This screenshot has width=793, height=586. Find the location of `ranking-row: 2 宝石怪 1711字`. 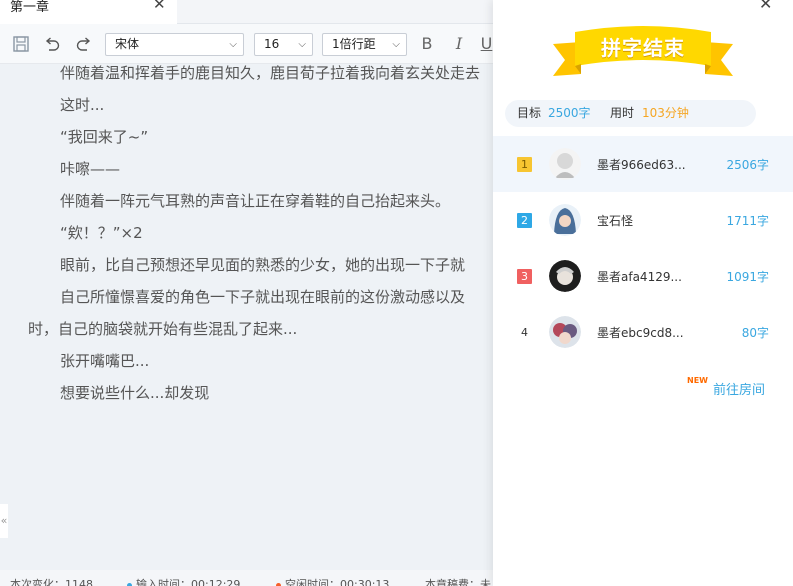

ranking-row: 2 宝石怪 1711字 is located at coordinates (643, 220).